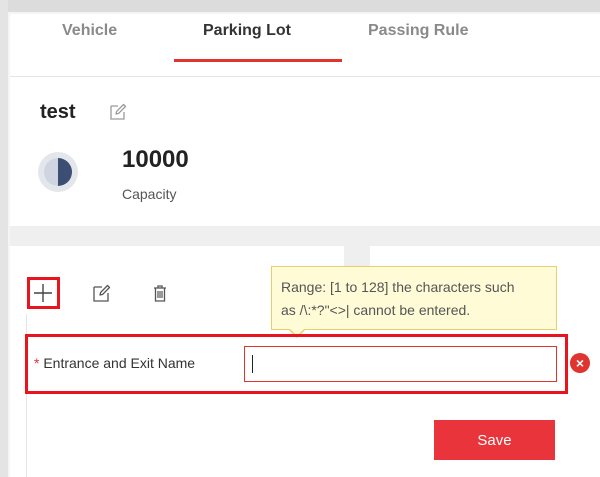  What do you see at coordinates (58, 172) in the screenshot?
I see `capacity-chart-icon` at bounding box center [58, 172].